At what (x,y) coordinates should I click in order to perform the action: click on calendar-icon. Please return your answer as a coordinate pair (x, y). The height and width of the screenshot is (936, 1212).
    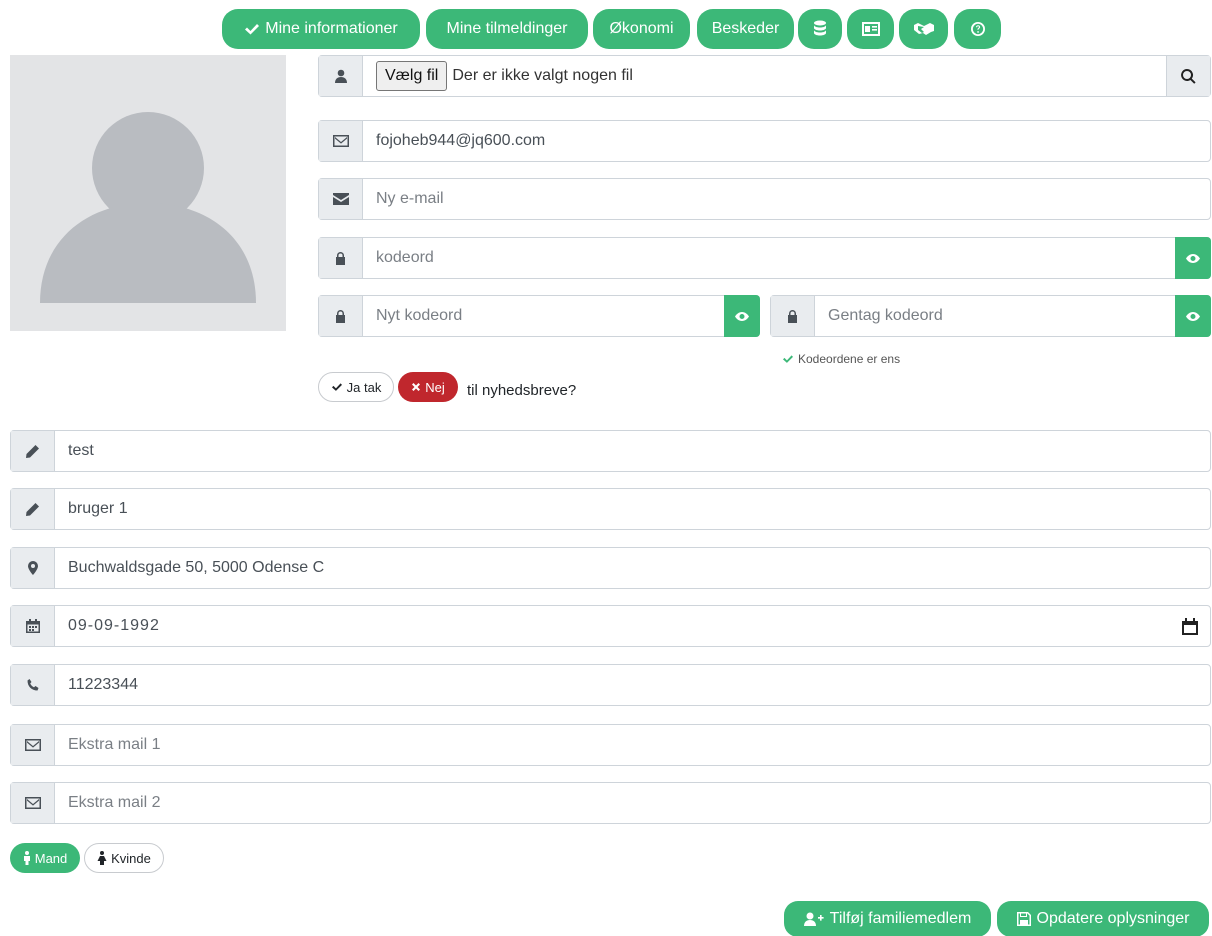
    Looking at the image, I should click on (32, 626).